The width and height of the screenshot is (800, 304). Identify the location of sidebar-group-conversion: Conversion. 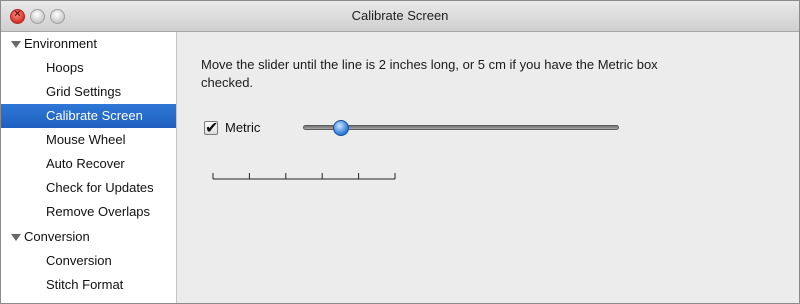
(88, 237).